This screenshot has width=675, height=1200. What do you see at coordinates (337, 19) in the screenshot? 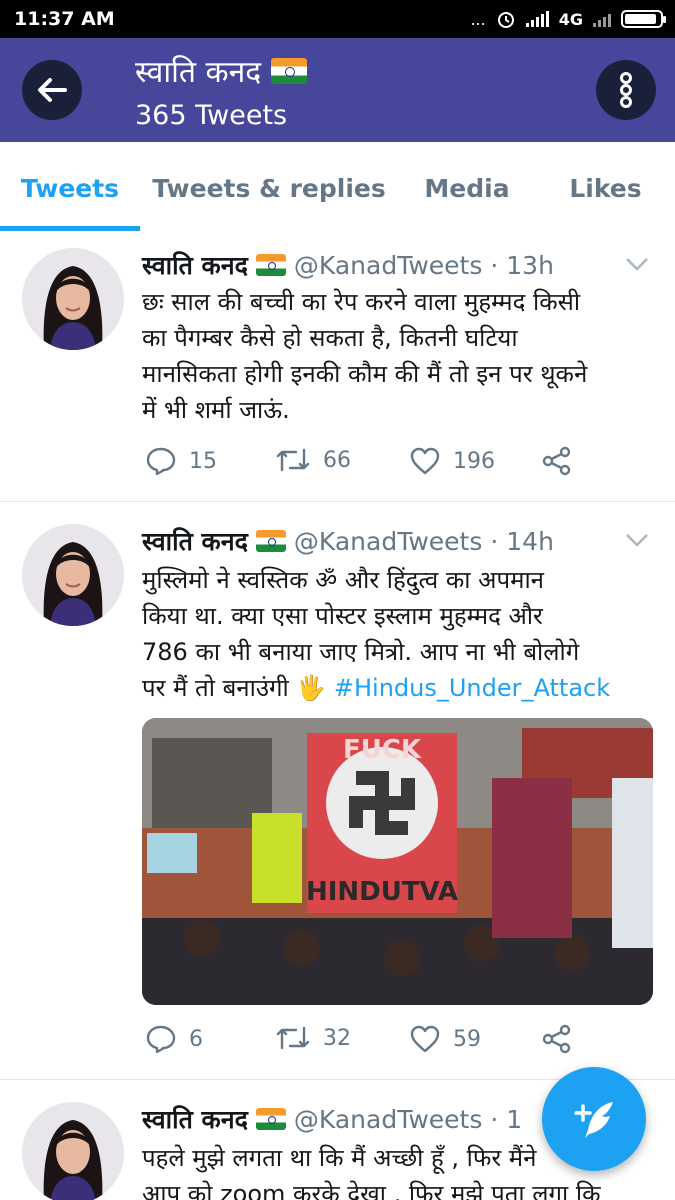
I see `status-bar: 11:37 AM ... 4G` at bounding box center [337, 19].